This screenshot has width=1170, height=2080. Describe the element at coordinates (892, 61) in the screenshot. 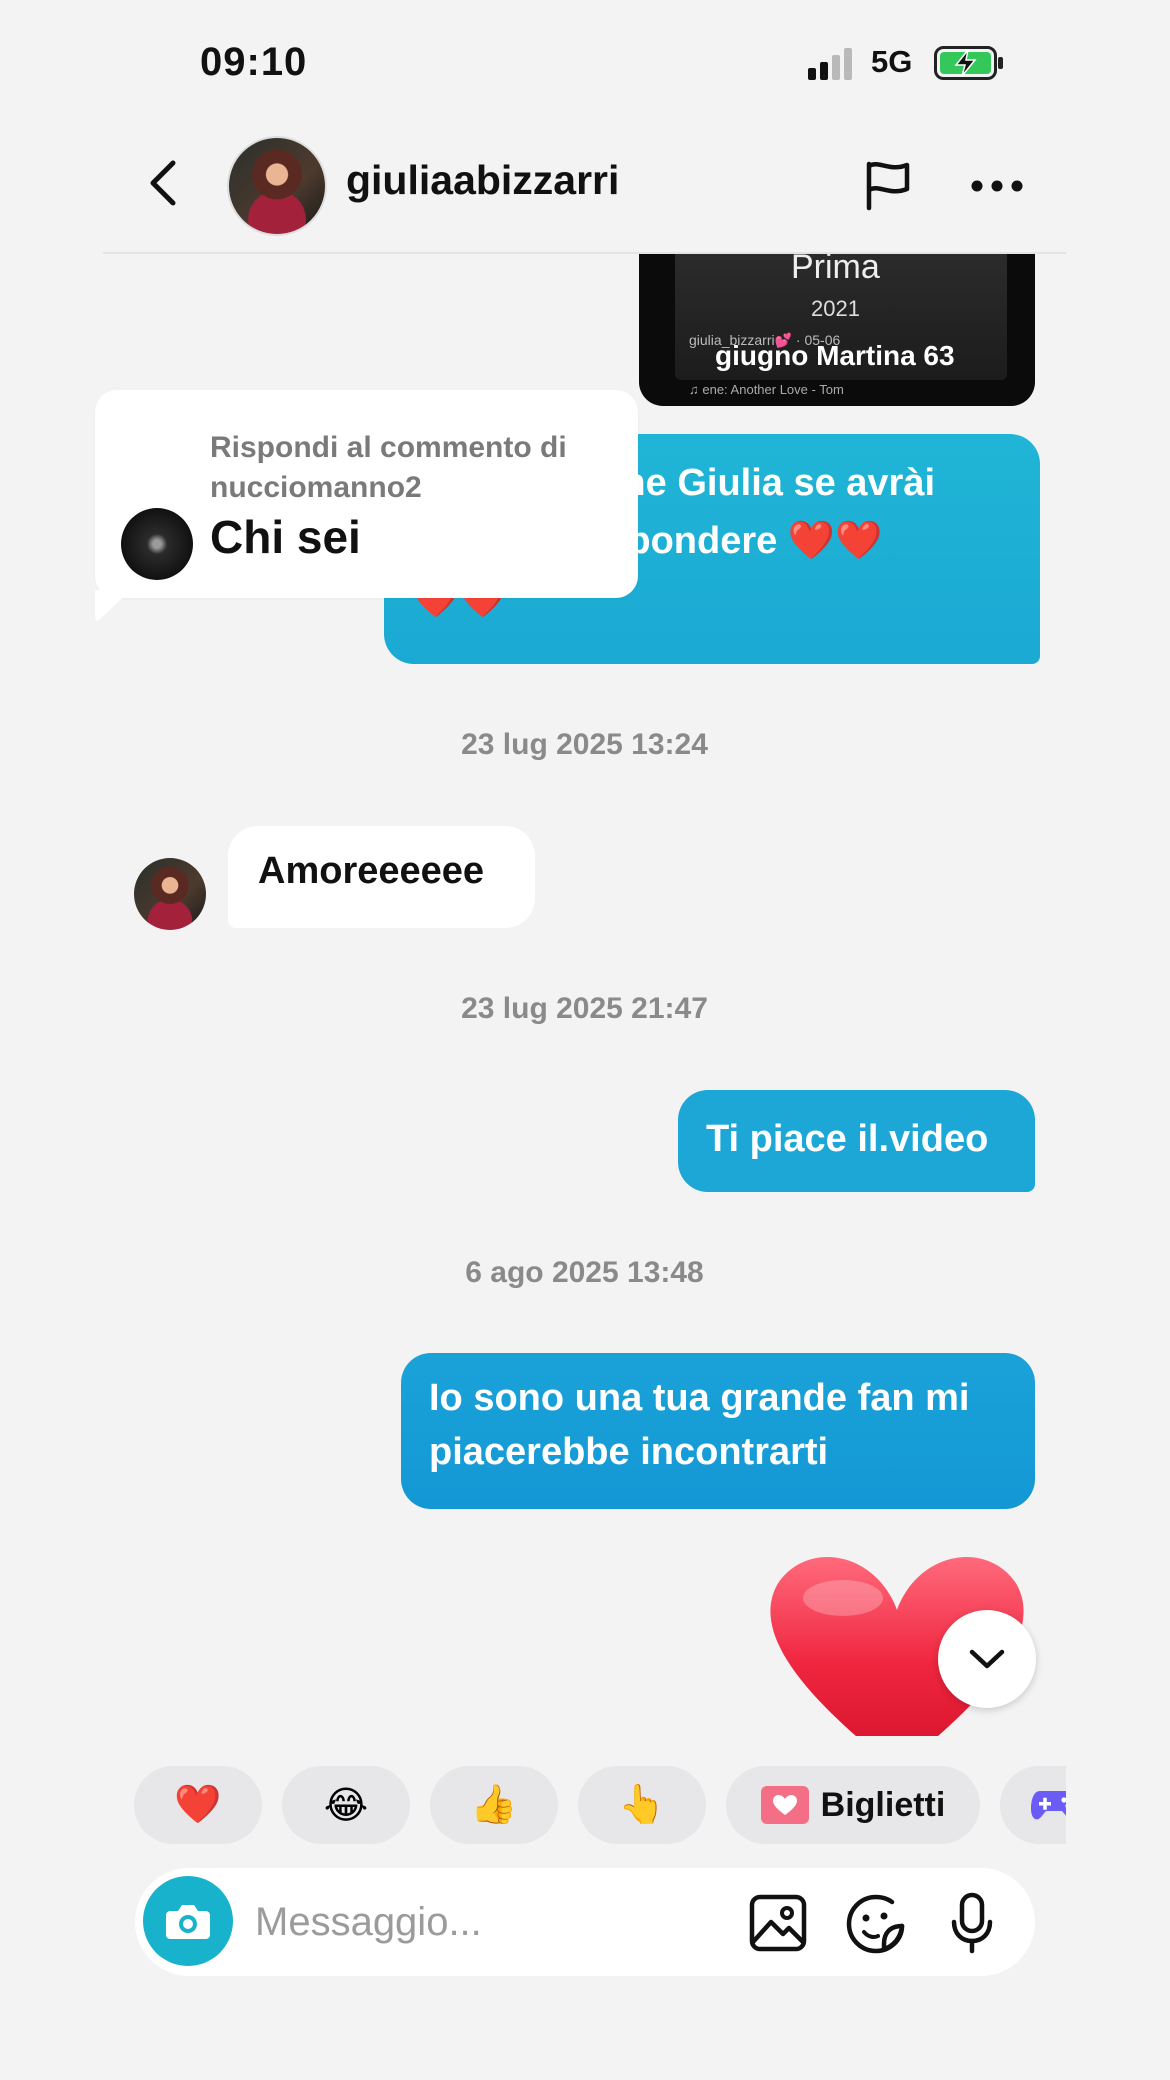

I see `network-label: 5G` at that location.